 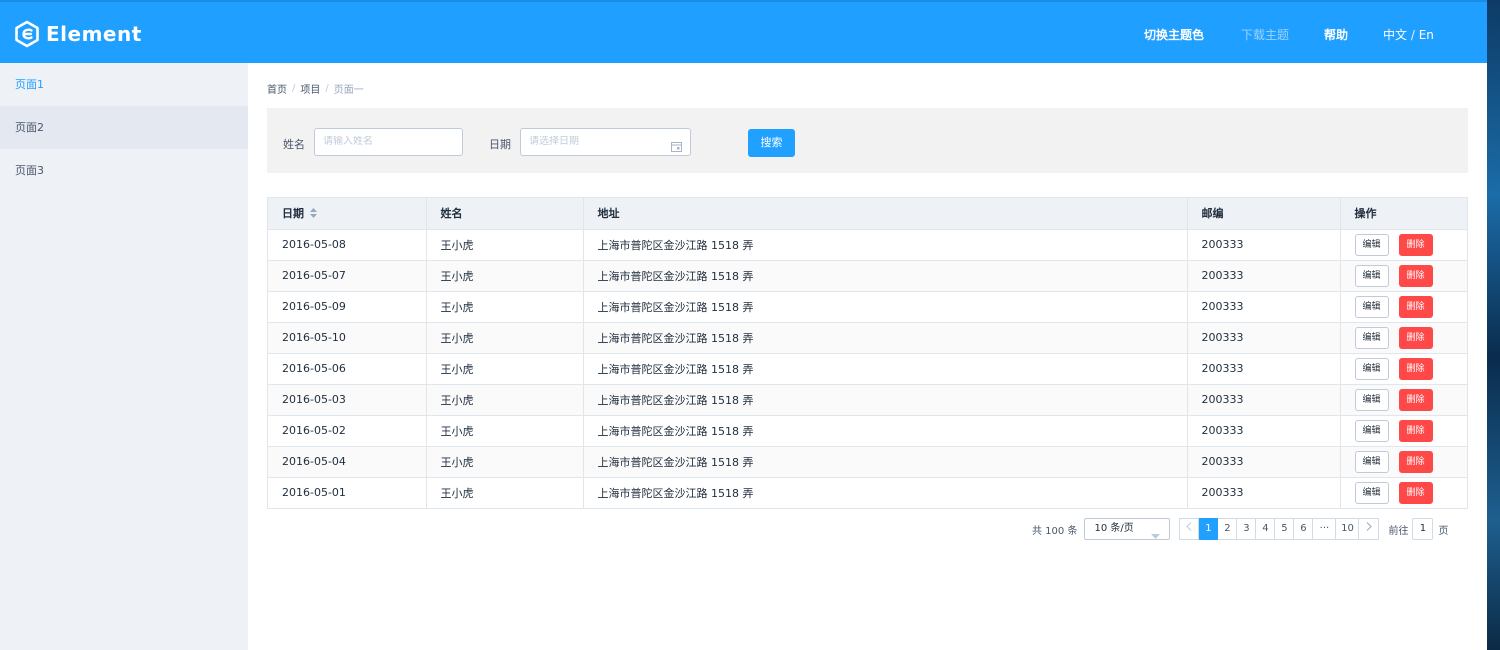 I want to click on breadcrumb: 首页 / 项目 / 页面一, so click(x=315, y=88).